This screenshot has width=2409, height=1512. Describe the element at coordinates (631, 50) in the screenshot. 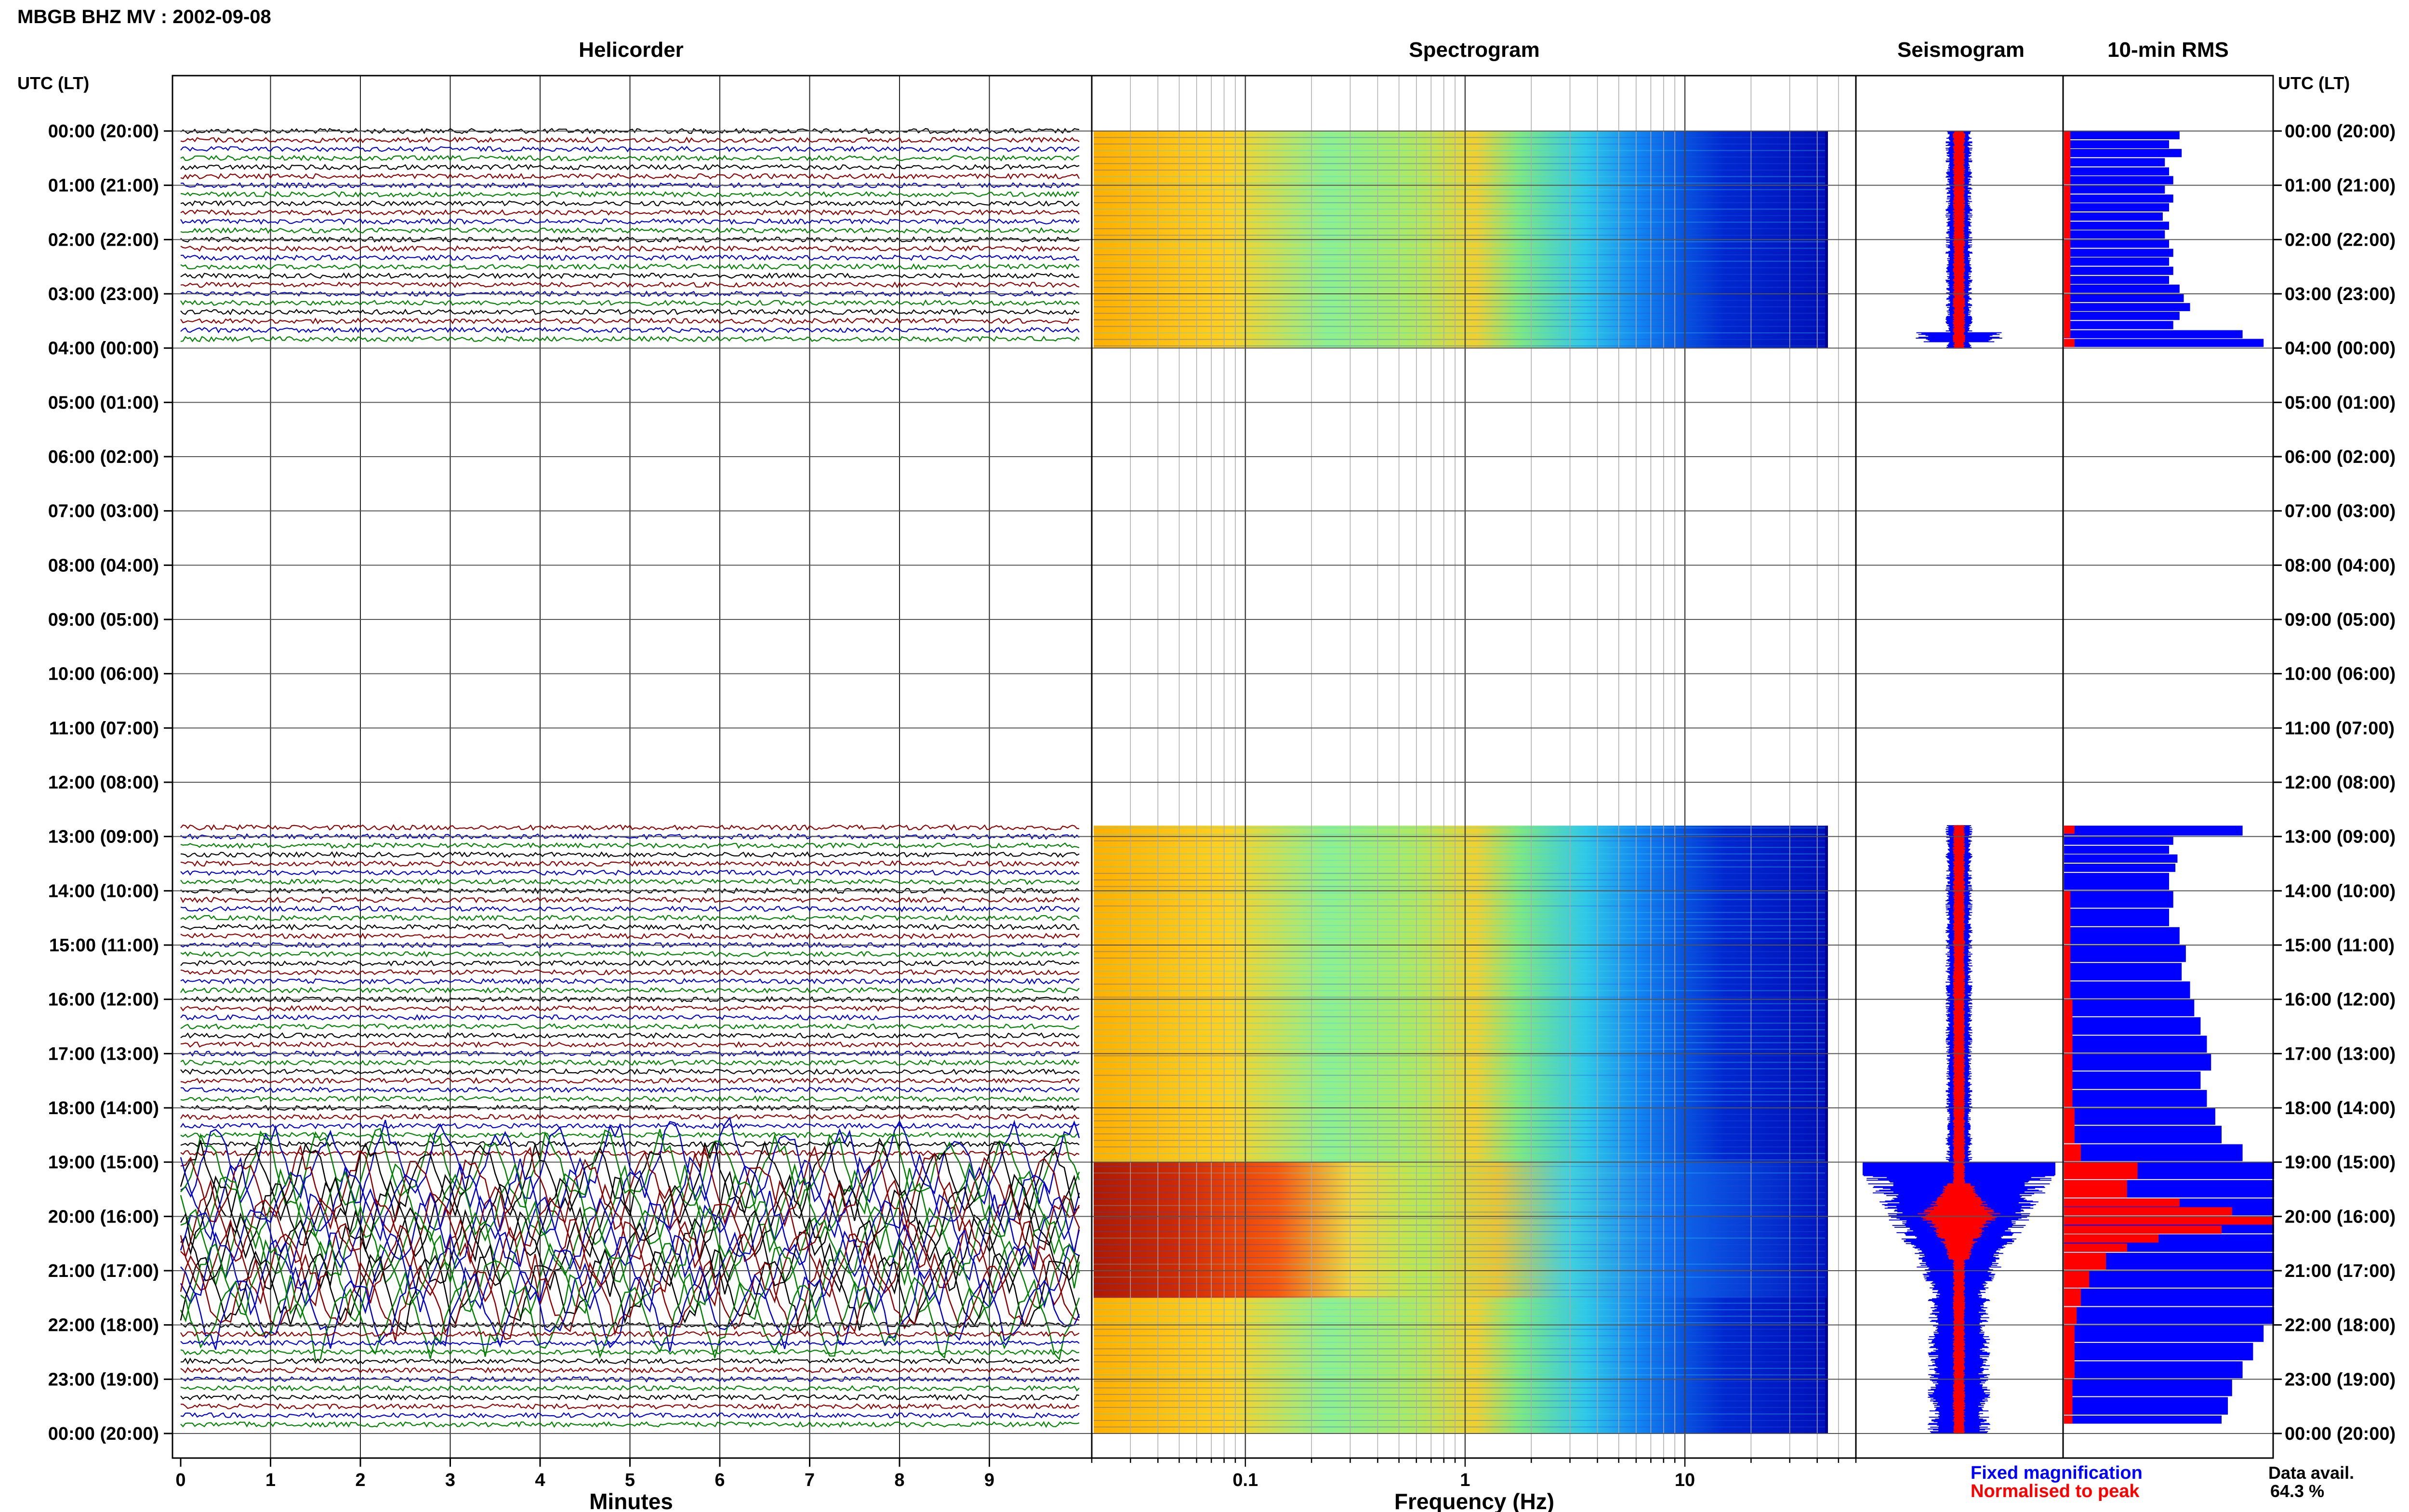

I see `helicorder-title: Helicorder` at that location.